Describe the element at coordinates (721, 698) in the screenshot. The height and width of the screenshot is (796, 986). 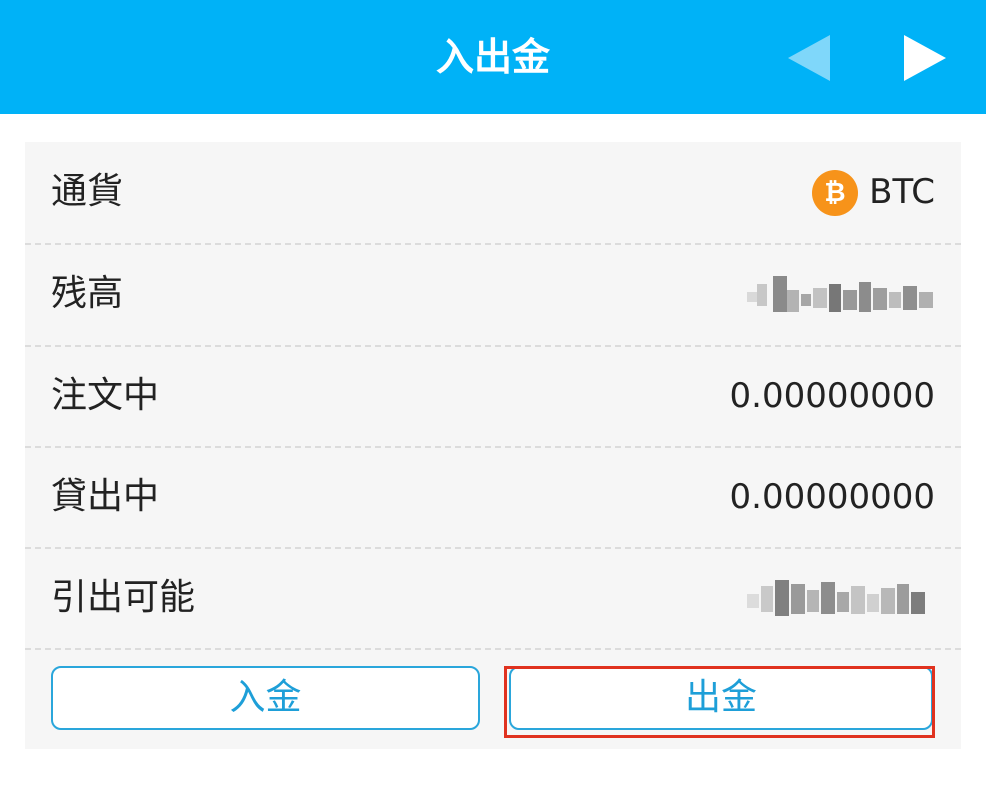
I see `withdraw-button: 出金` at that location.